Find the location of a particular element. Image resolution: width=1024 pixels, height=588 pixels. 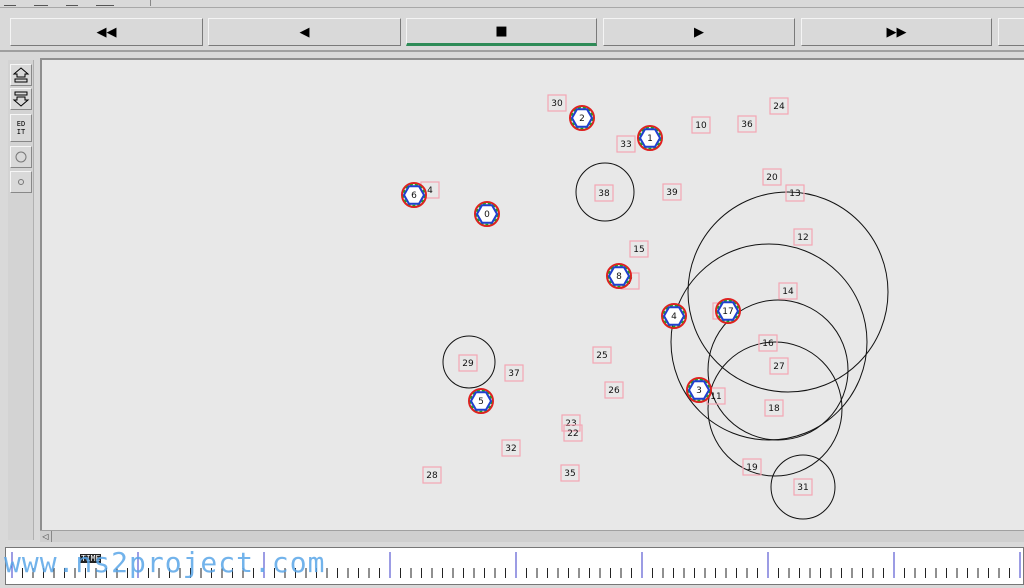

mobile-node: 17 is located at coordinates (728, 311).